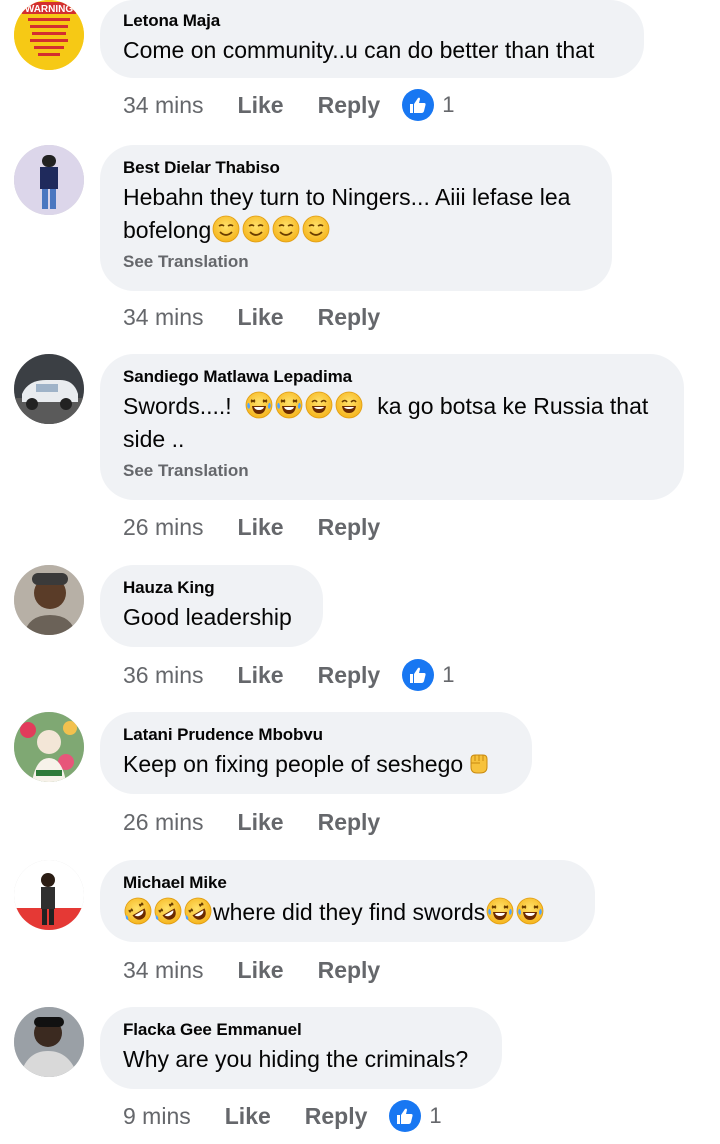  What do you see at coordinates (513, 406) in the screenshot?
I see `comment-text-line: ka go botsa ke Russia that` at bounding box center [513, 406].